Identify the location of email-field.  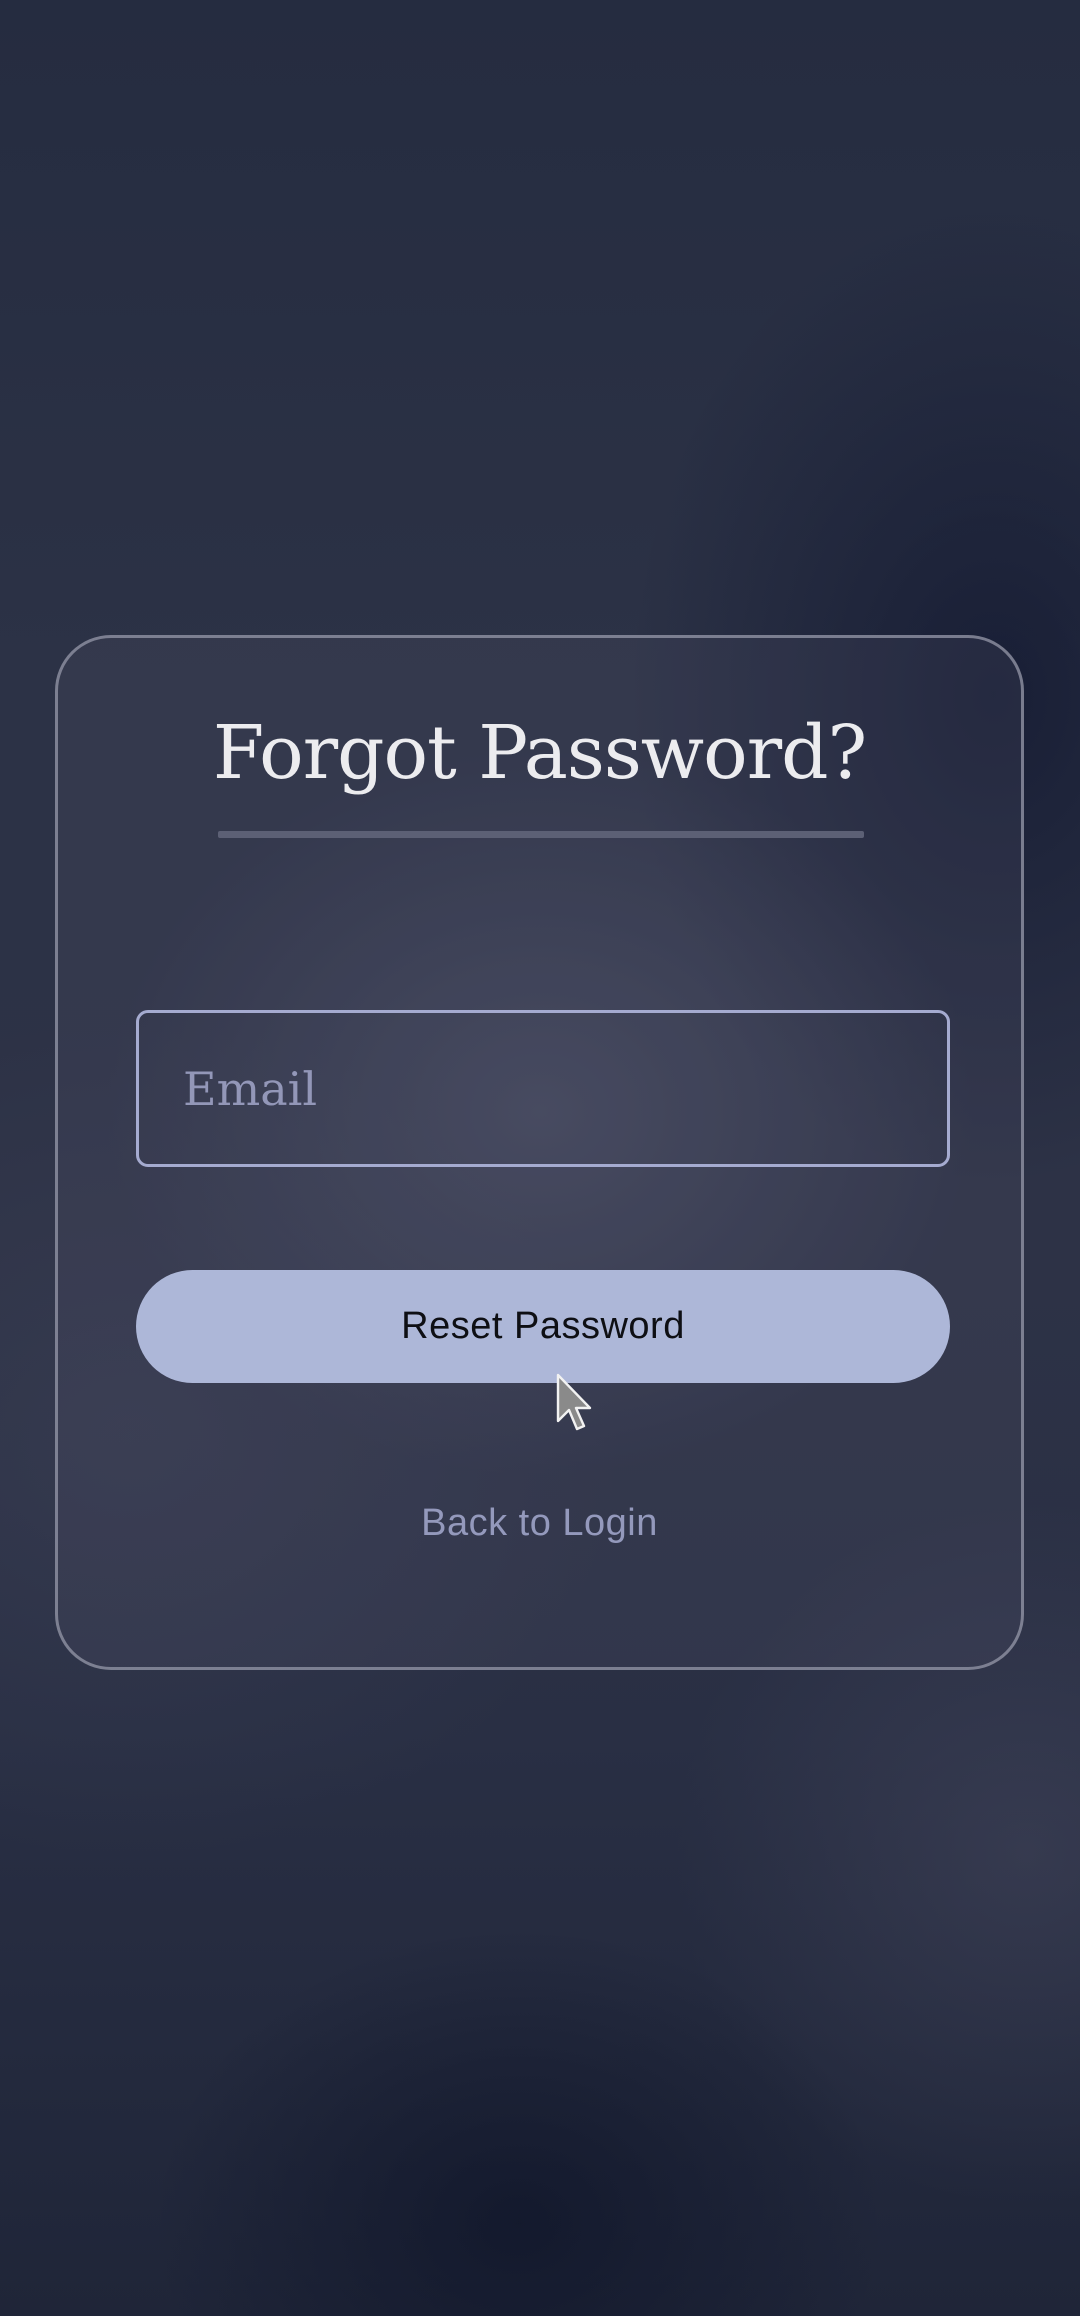
(543, 1088).